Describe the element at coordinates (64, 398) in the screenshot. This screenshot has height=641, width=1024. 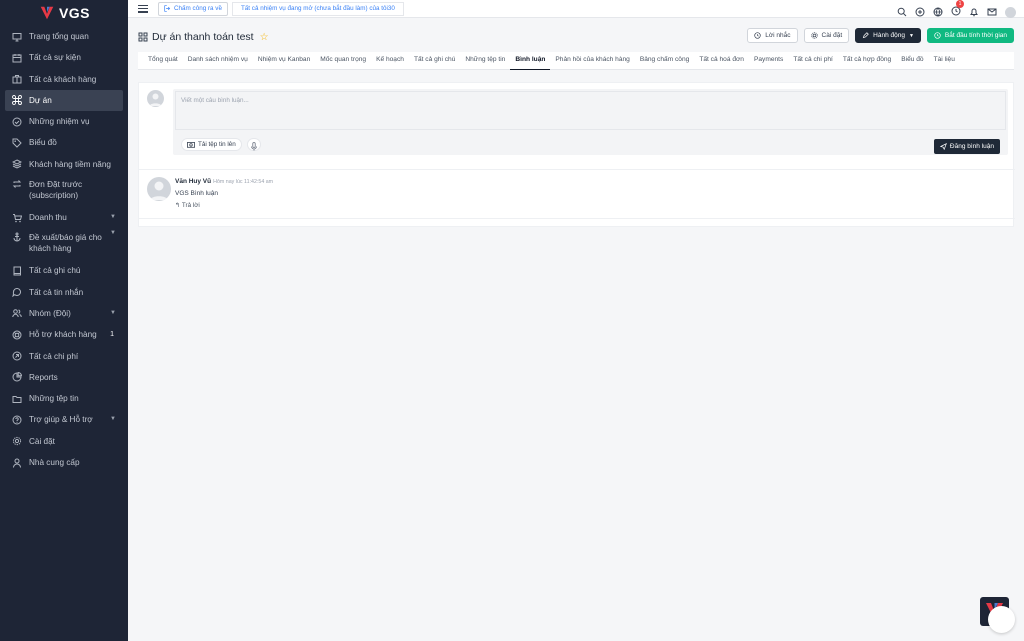
I see `sidebar-item-16: Những tệp tin` at that location.